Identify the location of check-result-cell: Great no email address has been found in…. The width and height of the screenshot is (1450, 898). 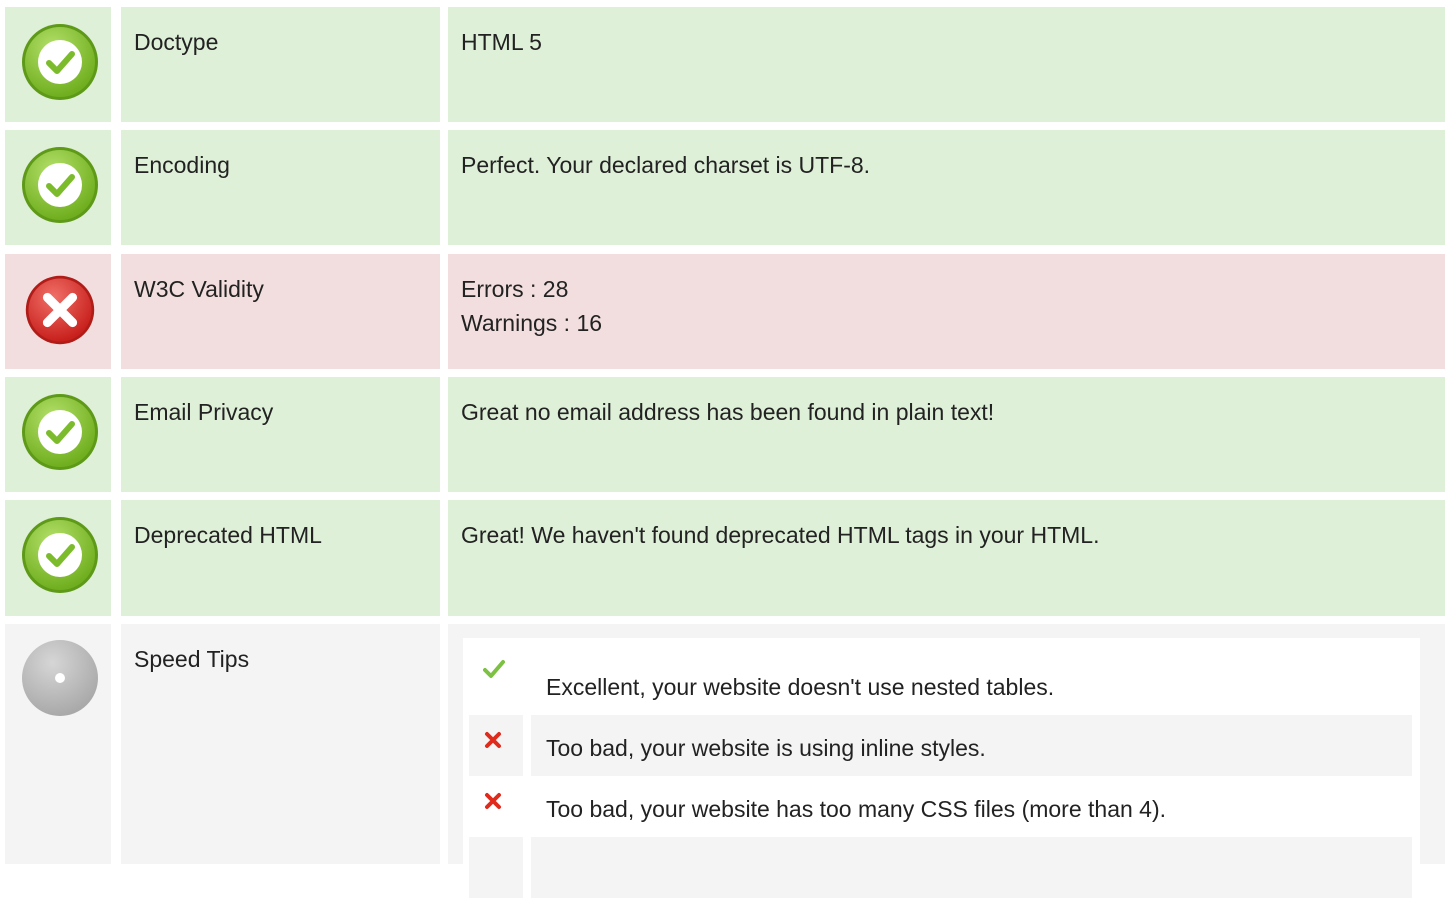
(946, 434).